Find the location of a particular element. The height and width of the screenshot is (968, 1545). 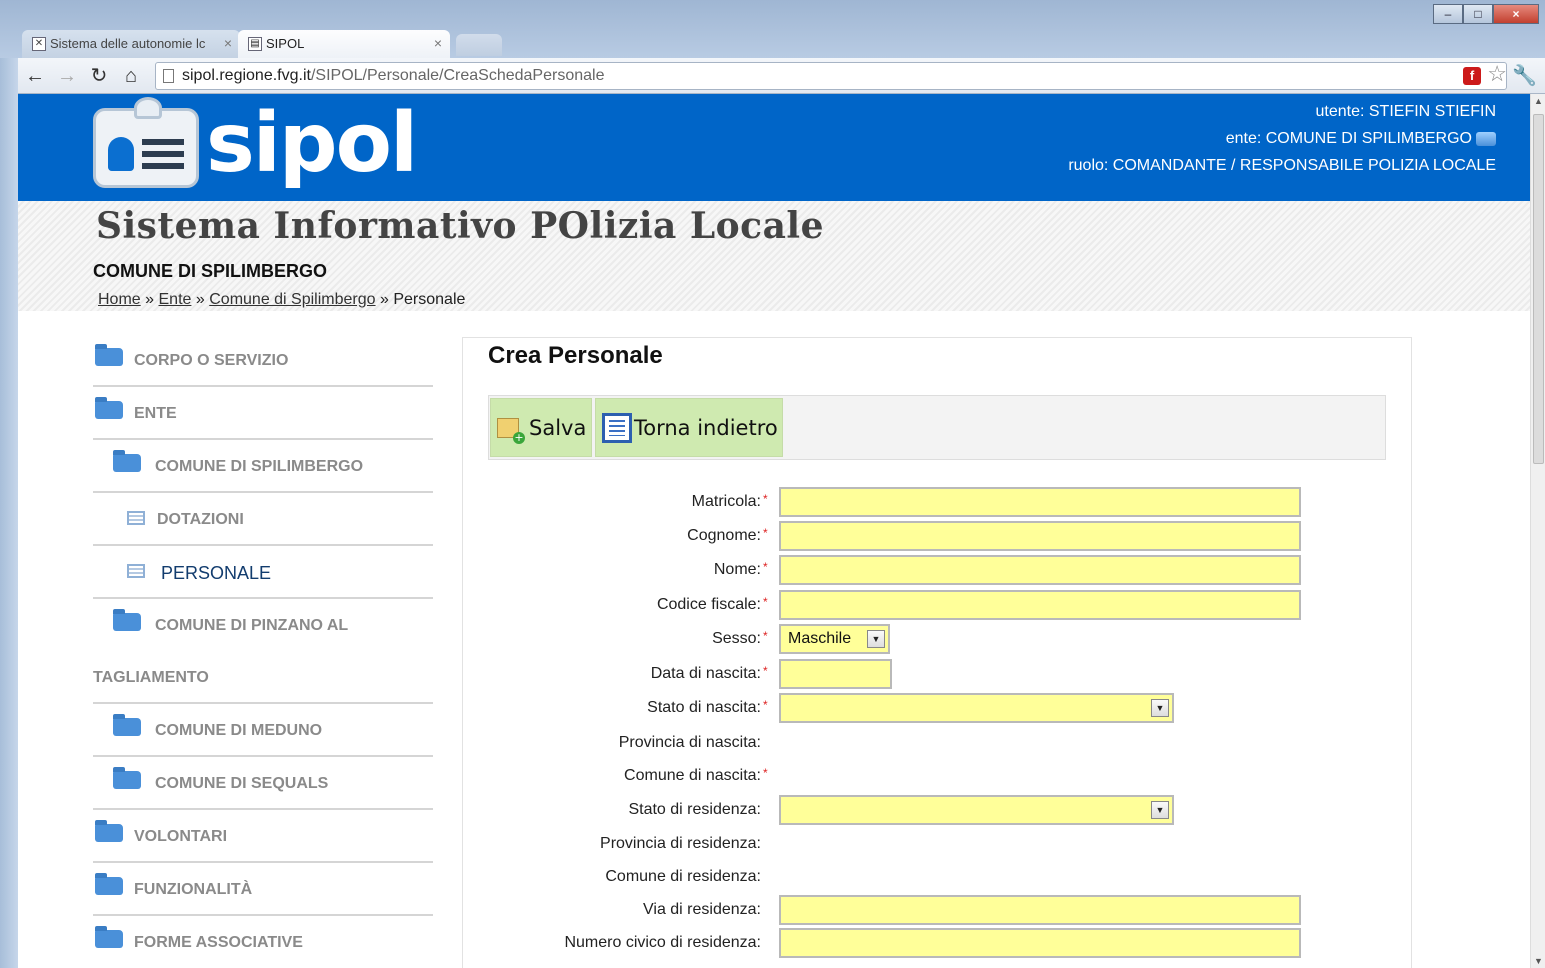

form-row-comune-residenza: Comune di residenza: is located at coordinates (938, 877).